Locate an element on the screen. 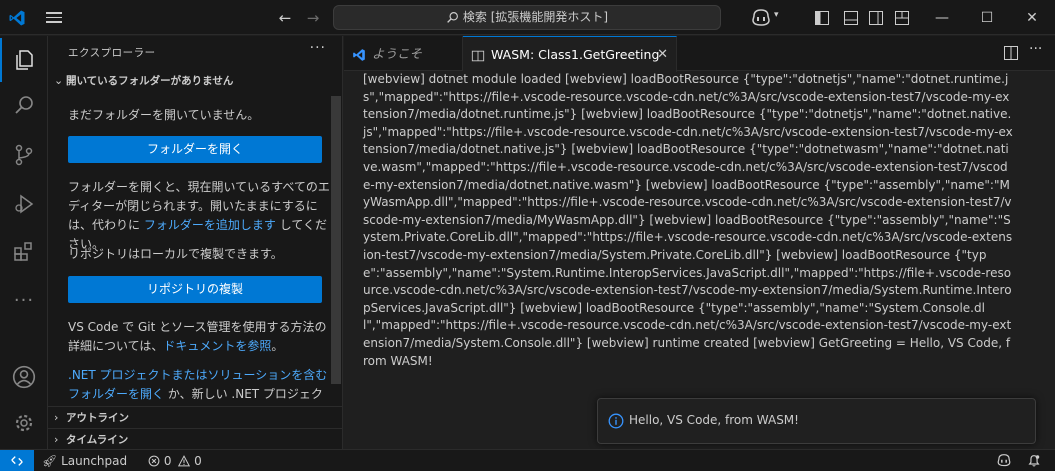 Image resolution: width=1055 pixels, height=471 pixels. timeline-section-label: タイムライン is located at coordinates (97, 440).